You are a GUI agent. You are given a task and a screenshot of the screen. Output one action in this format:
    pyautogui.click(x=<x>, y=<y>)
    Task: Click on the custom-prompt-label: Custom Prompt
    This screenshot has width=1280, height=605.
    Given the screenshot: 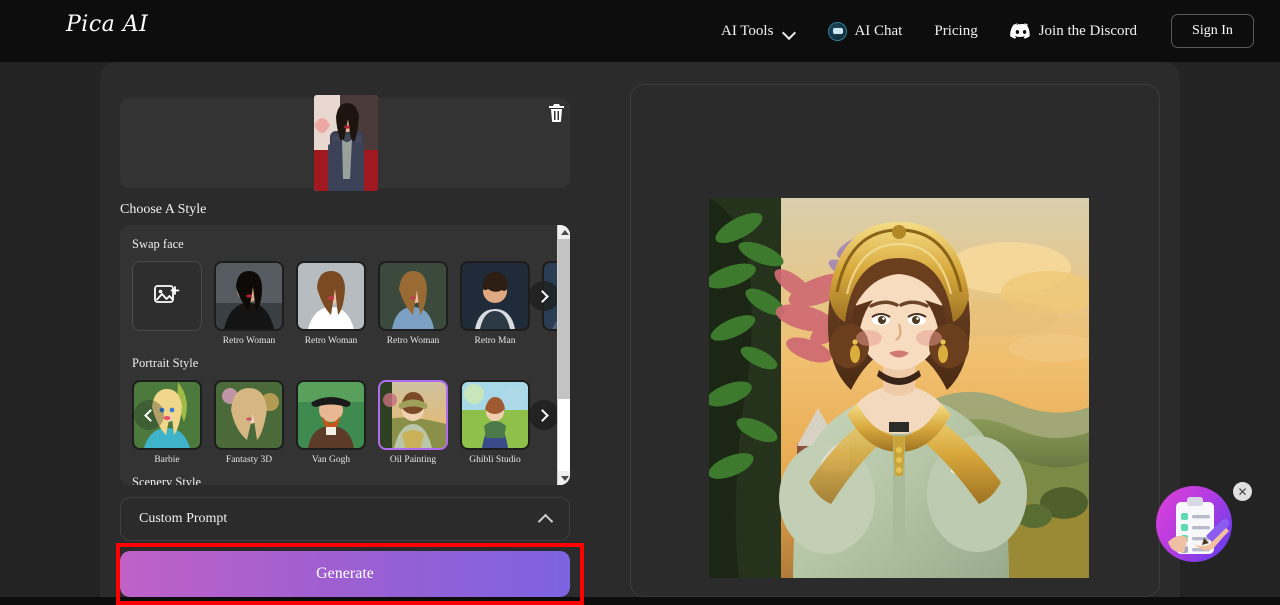 What is the action you would take?
    pyautogui.click(x=183, y=519)
    